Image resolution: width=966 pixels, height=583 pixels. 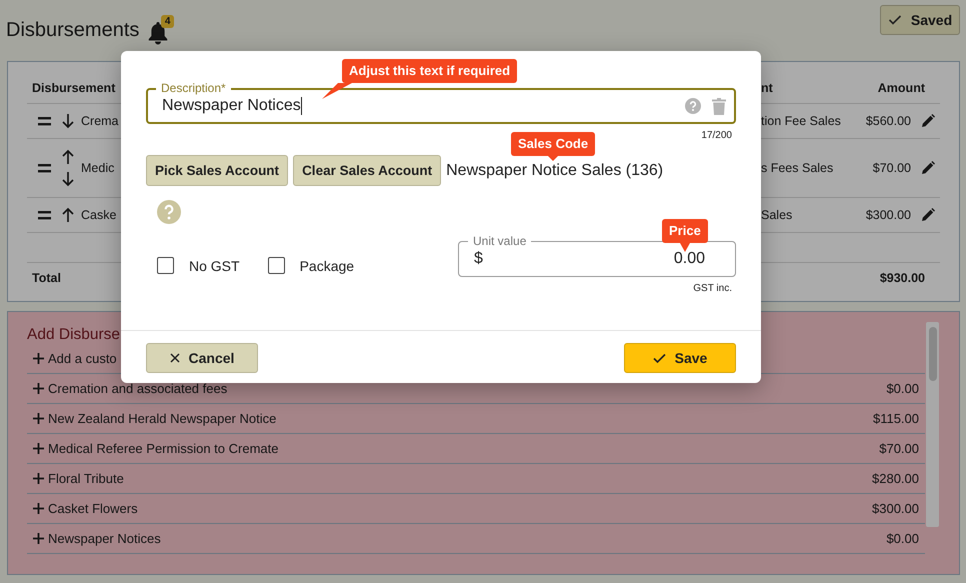 I want to click on item-price: $115.00, so click(x=895, y=418).